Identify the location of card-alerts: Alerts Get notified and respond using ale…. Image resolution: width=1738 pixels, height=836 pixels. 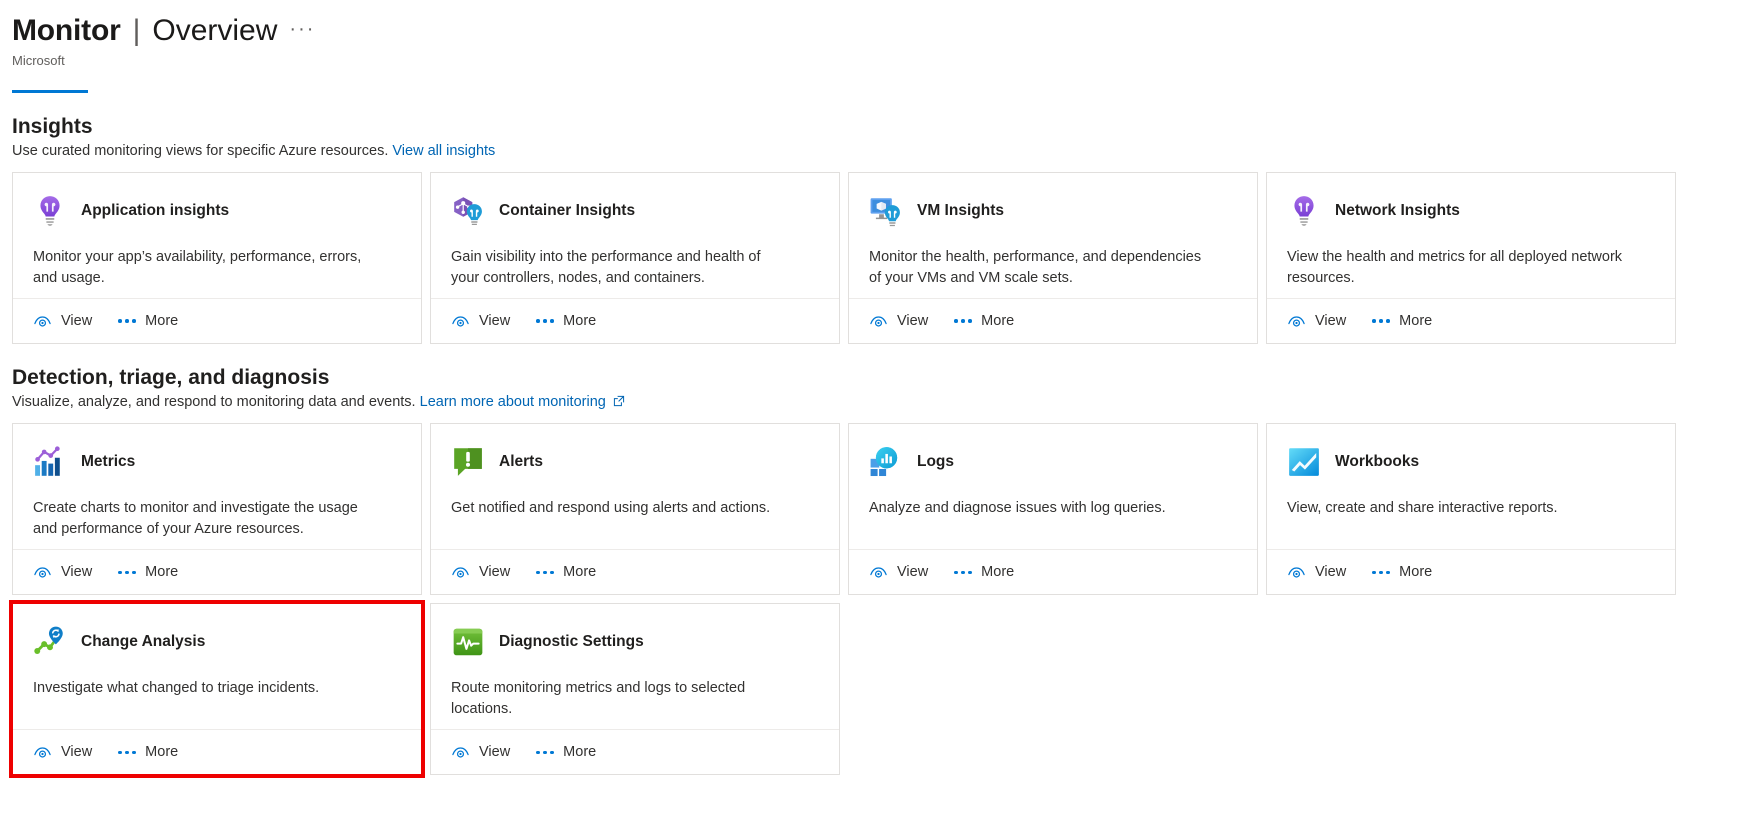
(635, 509).